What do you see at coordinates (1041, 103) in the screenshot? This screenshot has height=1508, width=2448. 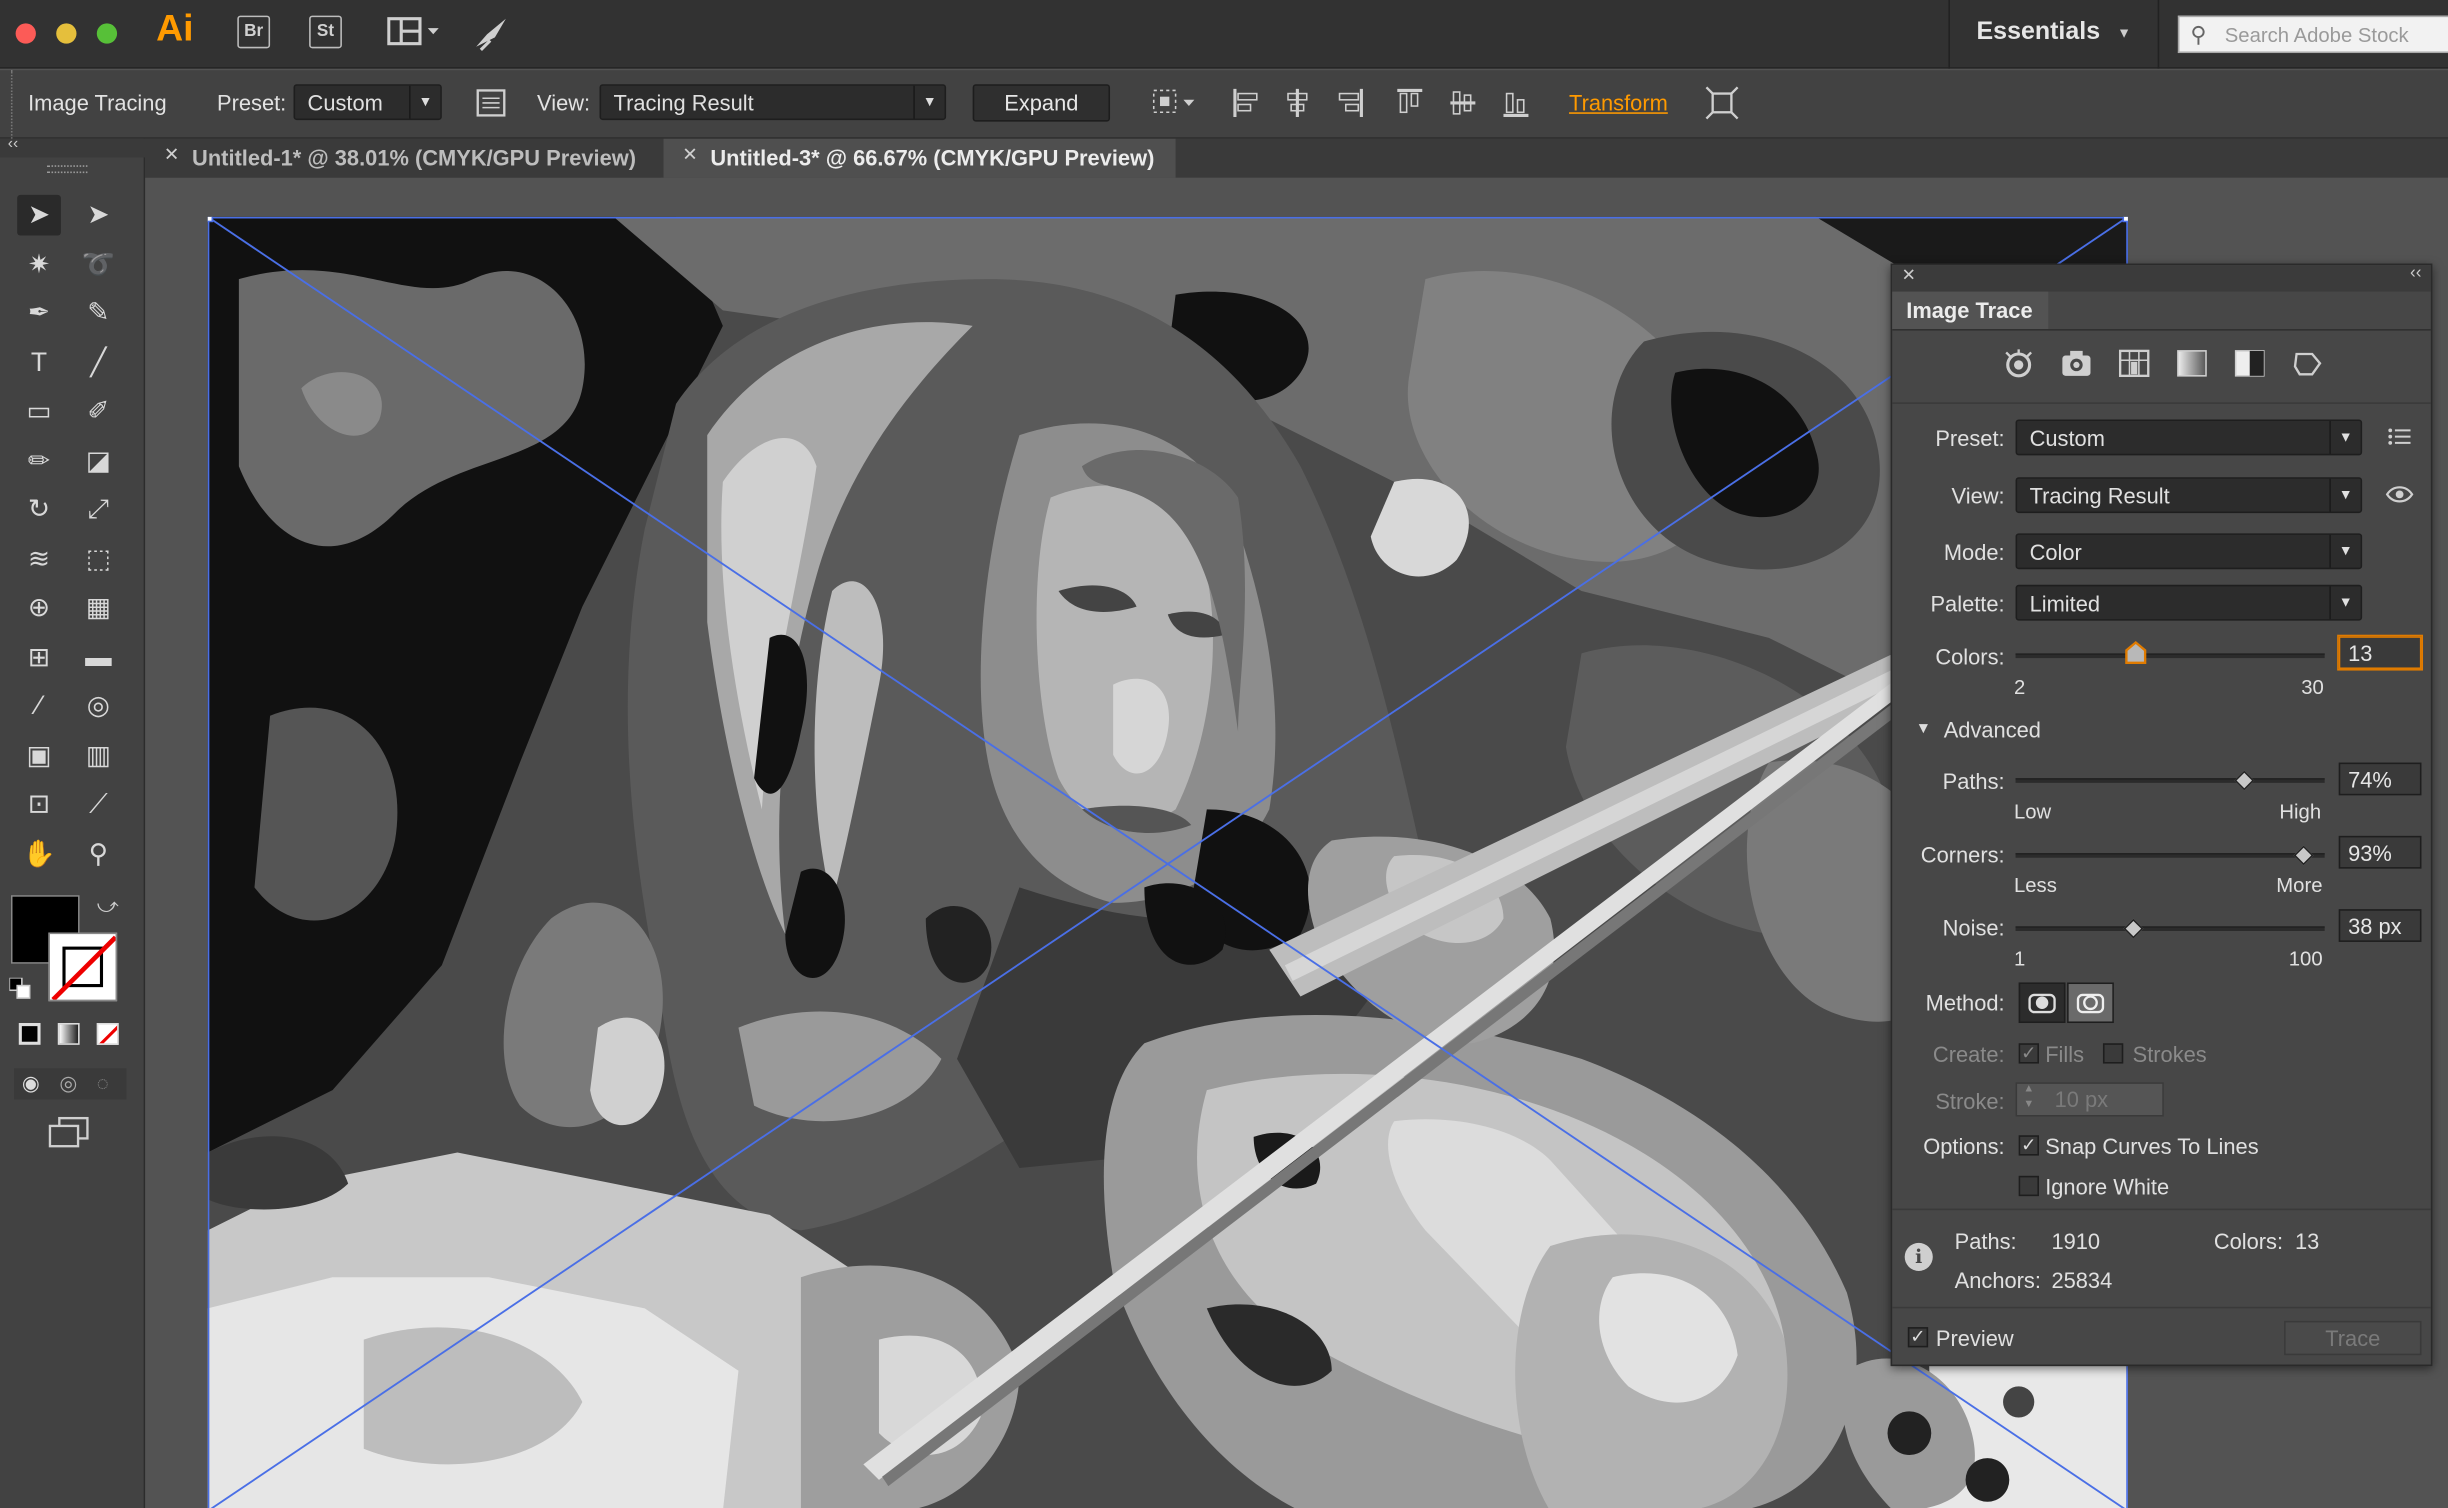 I see `expand-button: Expand` at bounding box center [1041, 103].